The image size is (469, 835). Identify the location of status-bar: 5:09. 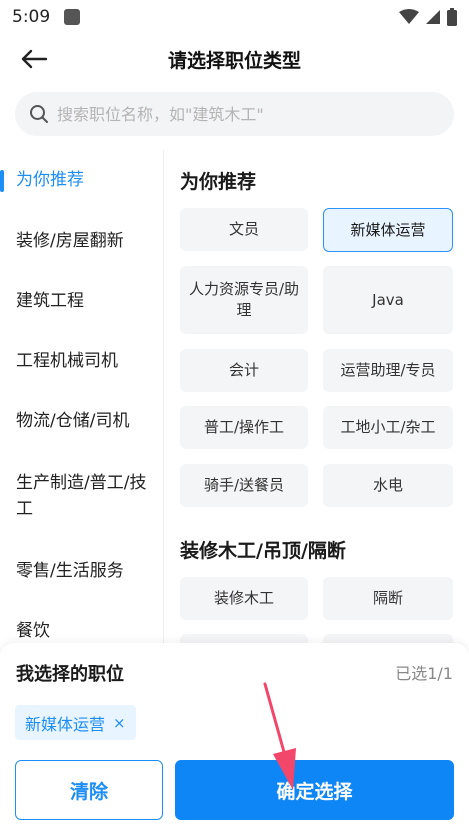
(234, 17).